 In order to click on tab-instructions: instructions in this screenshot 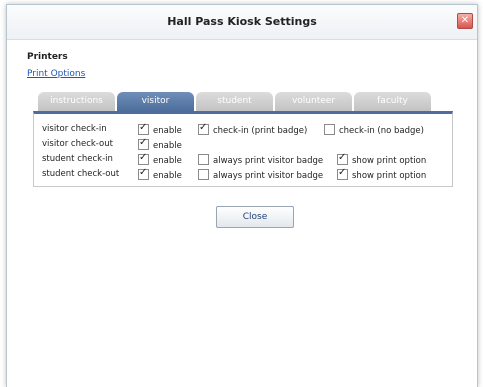, I will do `click(76, 101)`.